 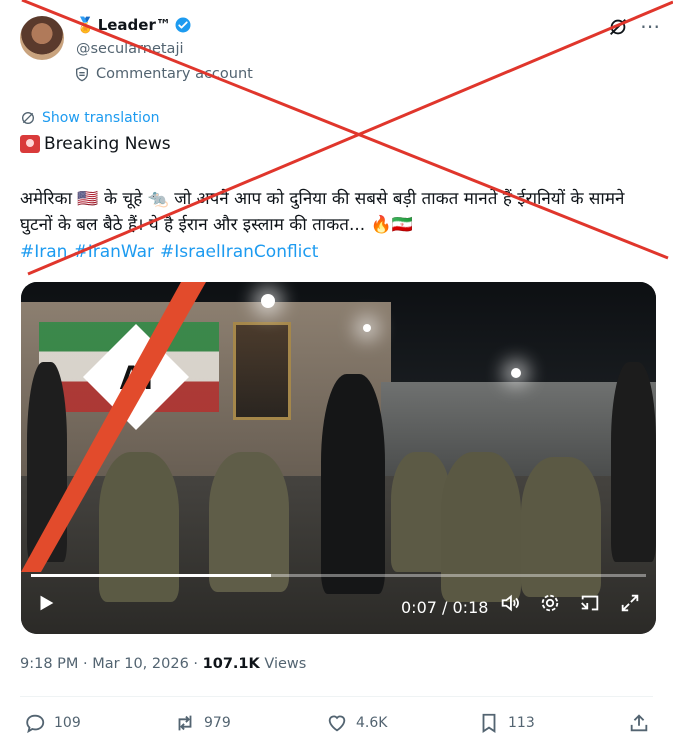 What do you see at coordinates (338, 575) in the screenshot?
I see `video-progress-bar` at bounding box center [338, 575].